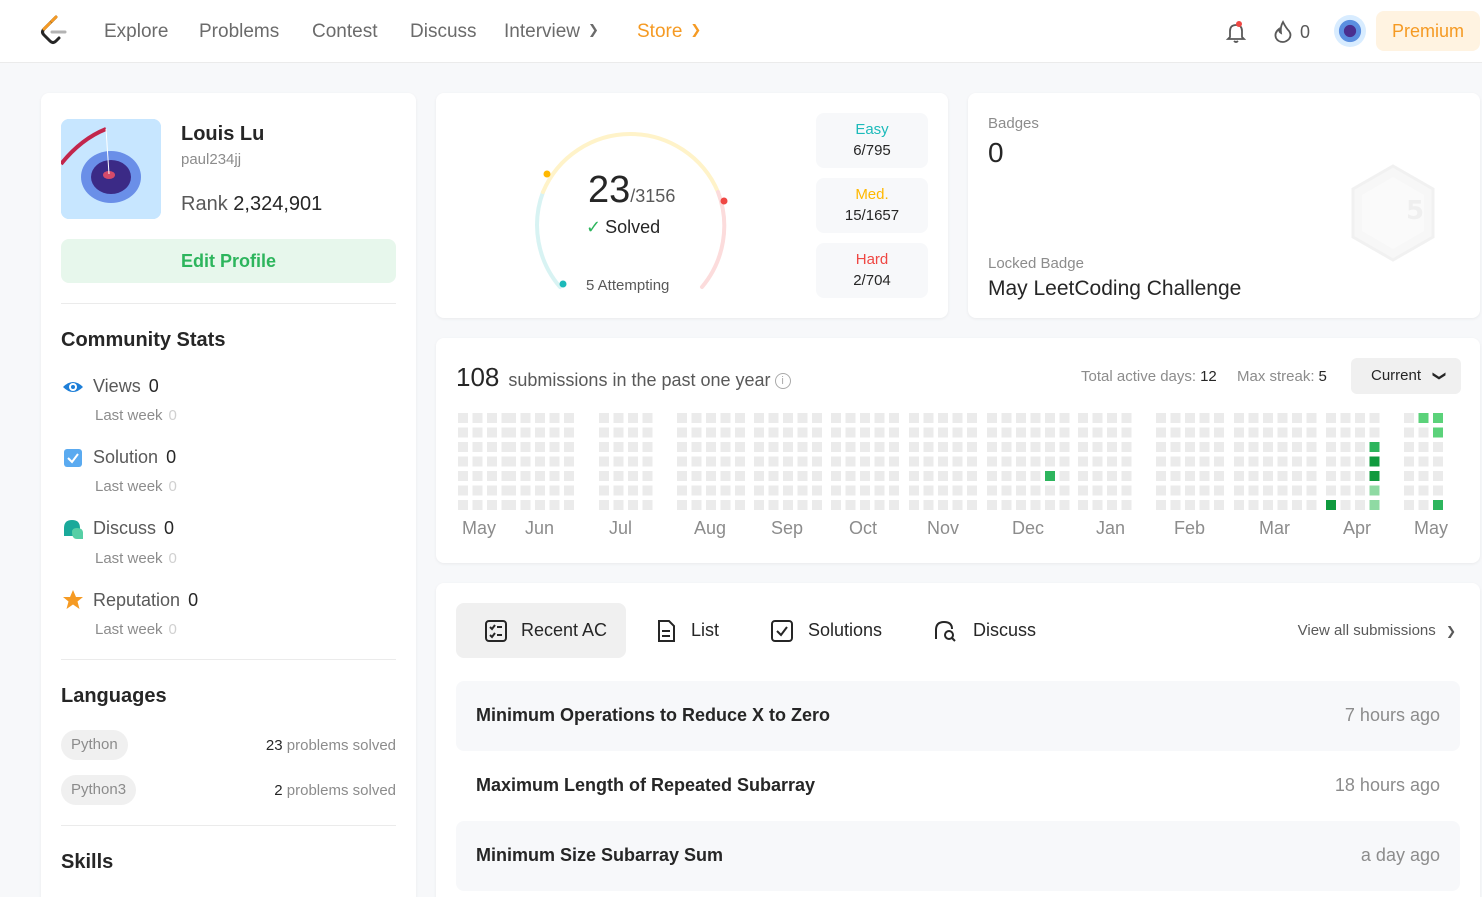  Describe the element at coordinates (1350, 31) in the screenshot. I see `avatar` at that location.